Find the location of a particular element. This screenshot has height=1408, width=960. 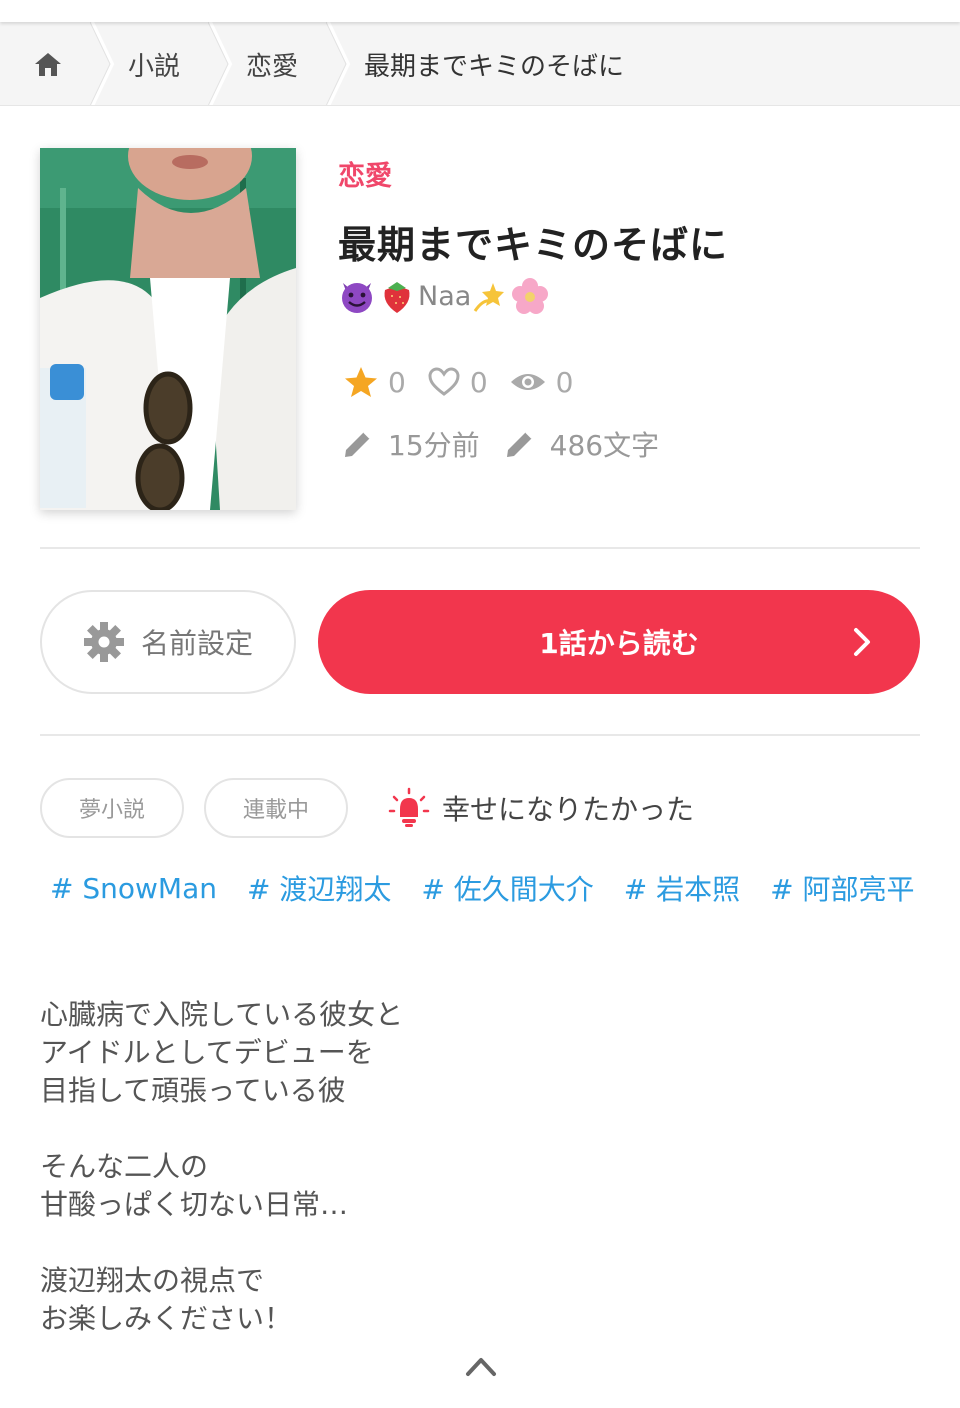

author-name: Naa is located at coordinates (445, 296).